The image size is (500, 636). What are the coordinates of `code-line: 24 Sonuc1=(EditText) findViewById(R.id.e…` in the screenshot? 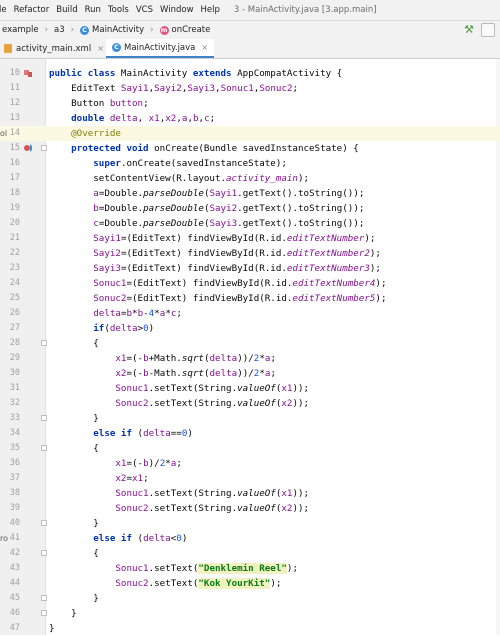 It's located at (250, 283).